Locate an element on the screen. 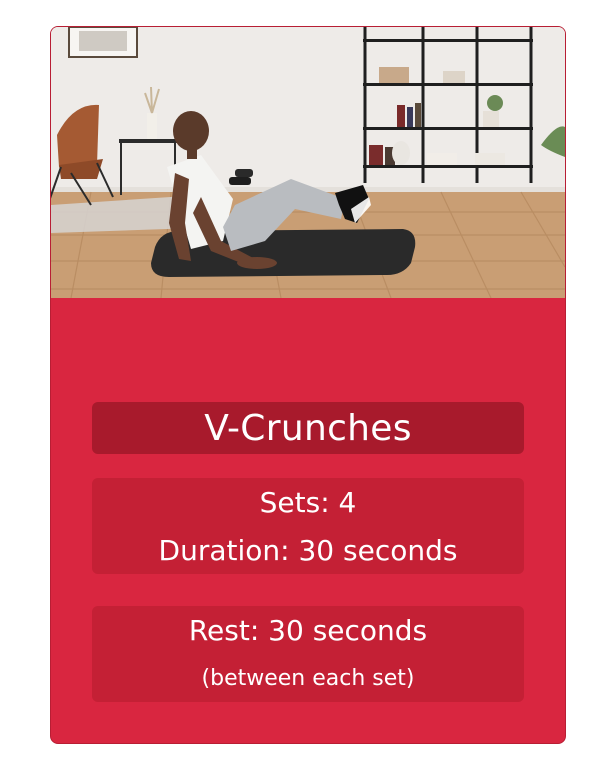 Image resolution: width=612 pixels, height=772 pixels. rest-box: Rest: 30 seconds (between each set) is located at coordinates (308, 654).